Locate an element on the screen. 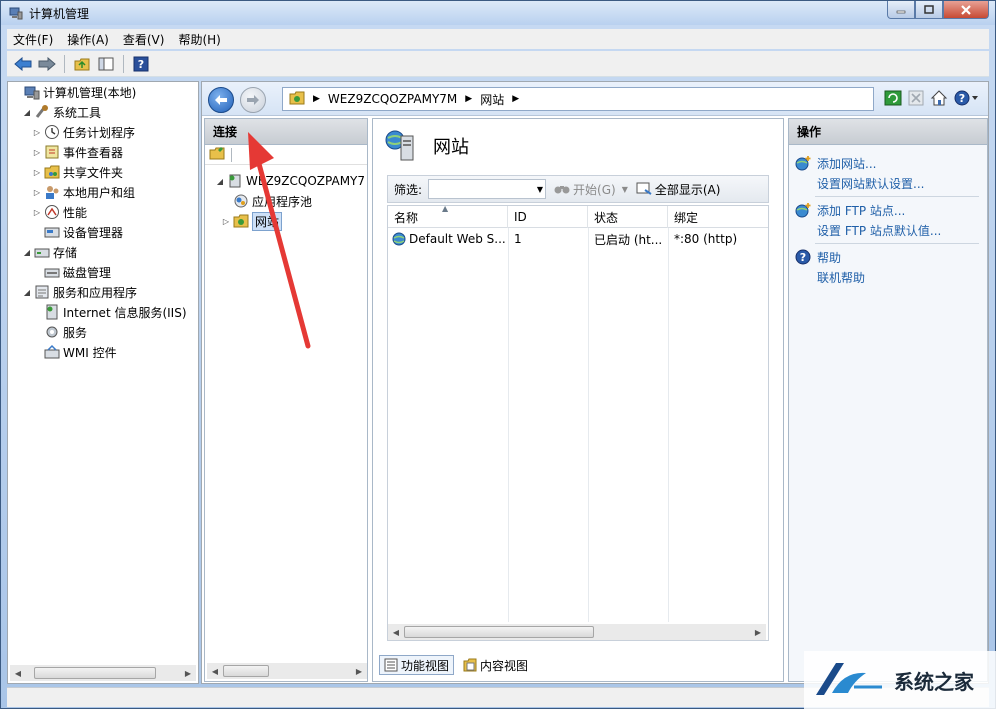 Image resolution: width=996 pixels, height=709 pixels. tree-item: ▷ 本地用户和组 is located at coordinates (103, 192).